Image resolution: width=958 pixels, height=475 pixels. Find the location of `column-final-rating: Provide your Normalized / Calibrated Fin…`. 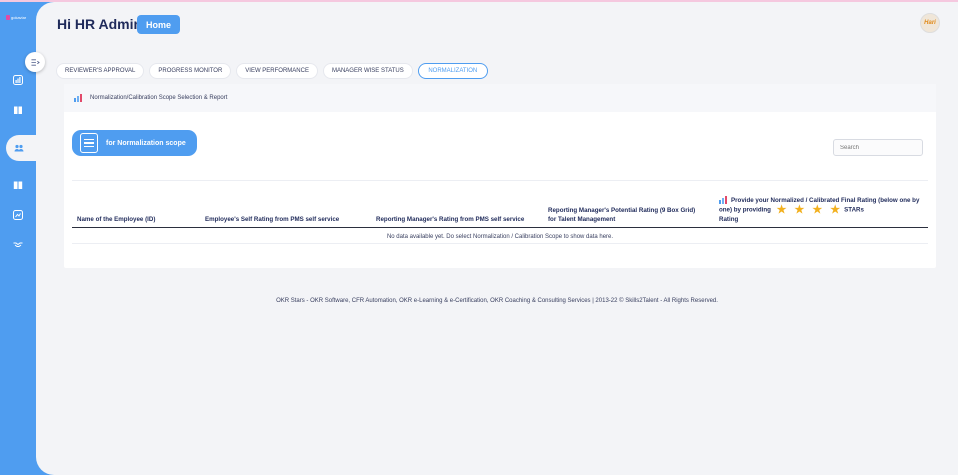

column-final-rating: Provide your Normalized / Calibrated Fin… is located at coordinates (821, 210).